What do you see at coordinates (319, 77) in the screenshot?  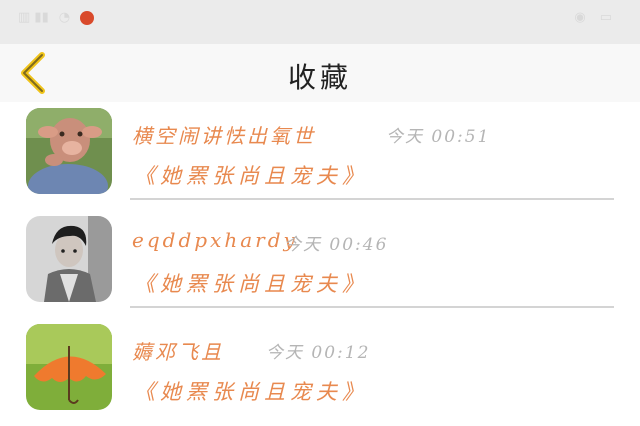 I see `page-title: 收藏` at bounding box center [319, 77].